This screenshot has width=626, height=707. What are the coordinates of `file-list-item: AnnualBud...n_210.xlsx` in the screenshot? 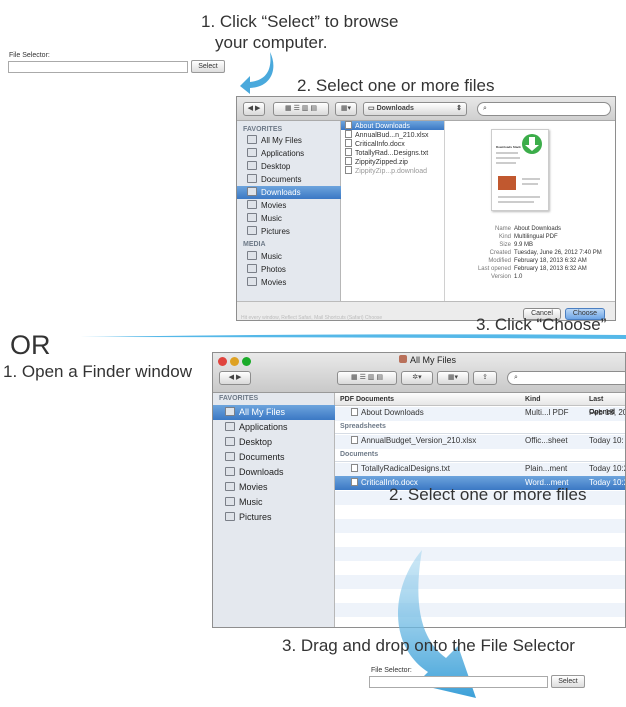 It's located at (392, 134).